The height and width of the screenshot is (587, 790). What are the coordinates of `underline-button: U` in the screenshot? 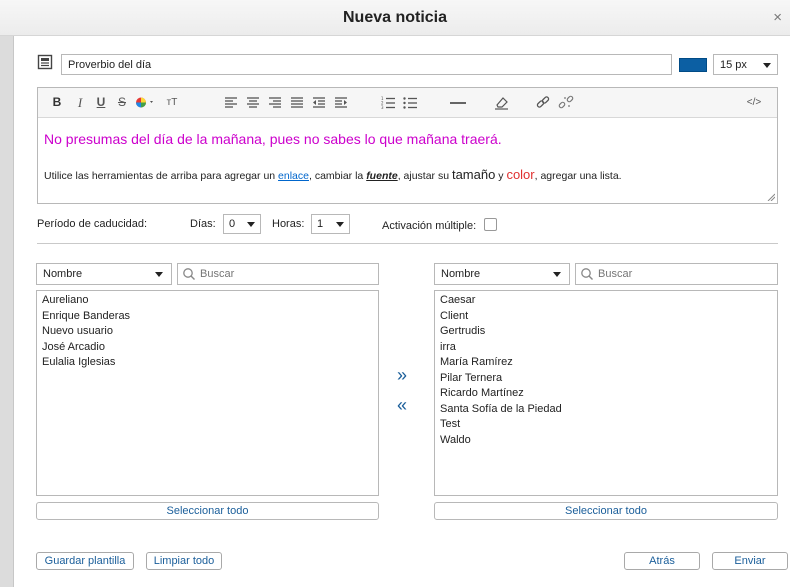 It's located at (101, 102).